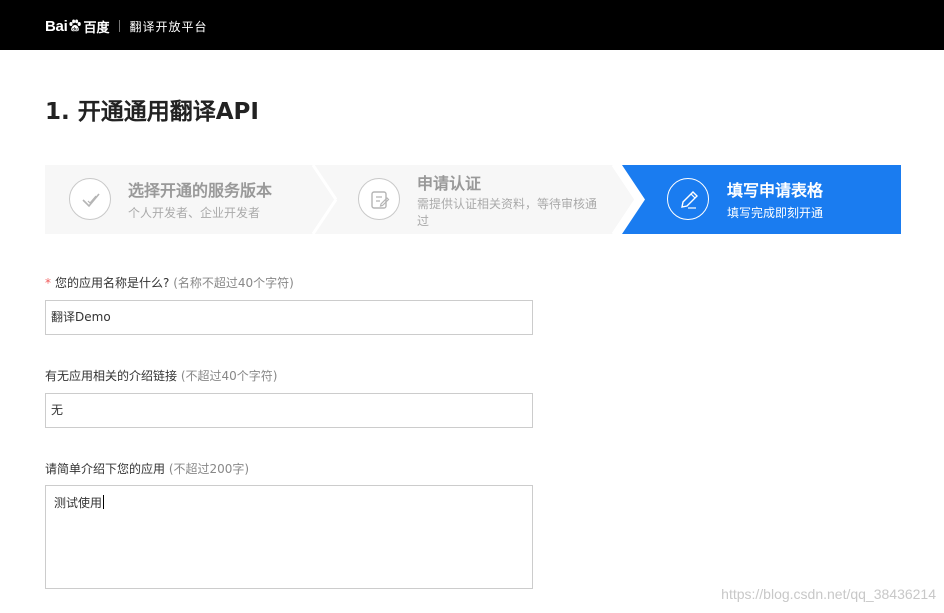 This screenshot has height=613, width=944. Describe the element at coordinates (112, 283) in the screenshot. I see `app-name-label-text: 您的应用名称是什么?` at that location.